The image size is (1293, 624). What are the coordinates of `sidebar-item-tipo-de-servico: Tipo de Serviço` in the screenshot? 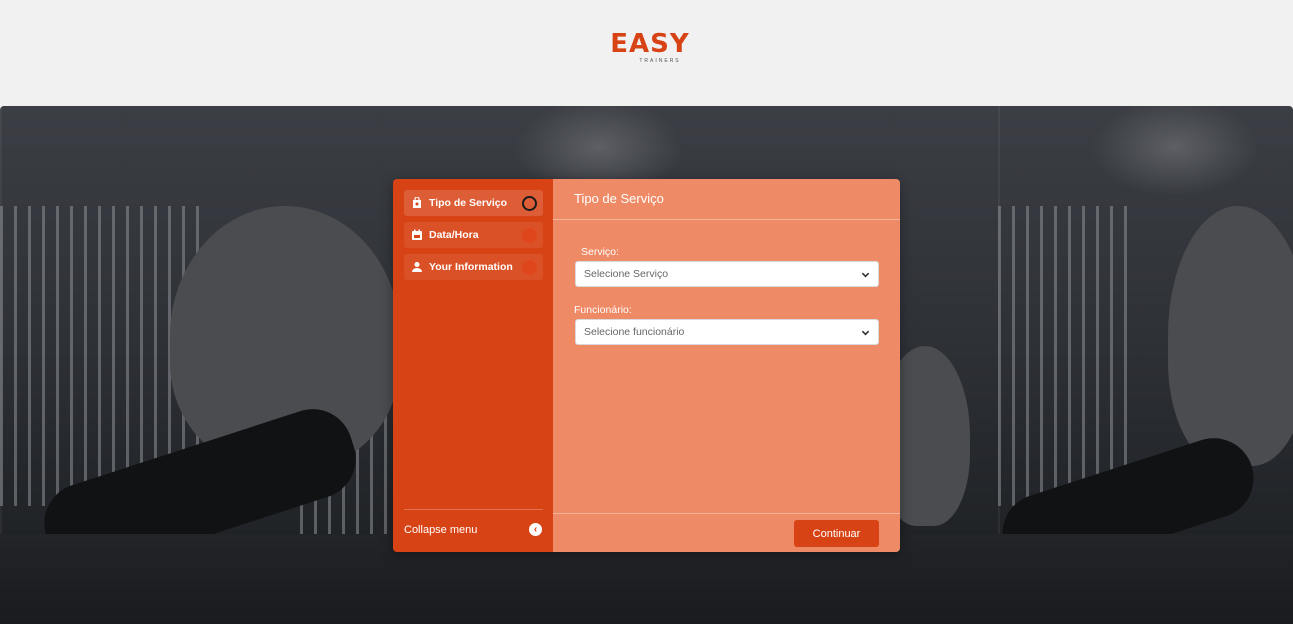 It's located at (473, 203).